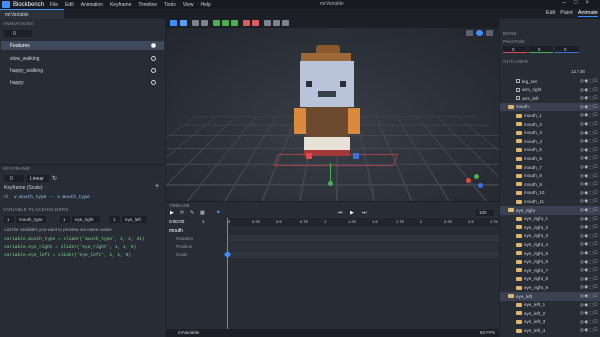 The width and height of the screenshot is (600, 337). What do you see at coordinates (363, 254) in the screenshot?
I see `scale-track` at bounding box center [363, 254].